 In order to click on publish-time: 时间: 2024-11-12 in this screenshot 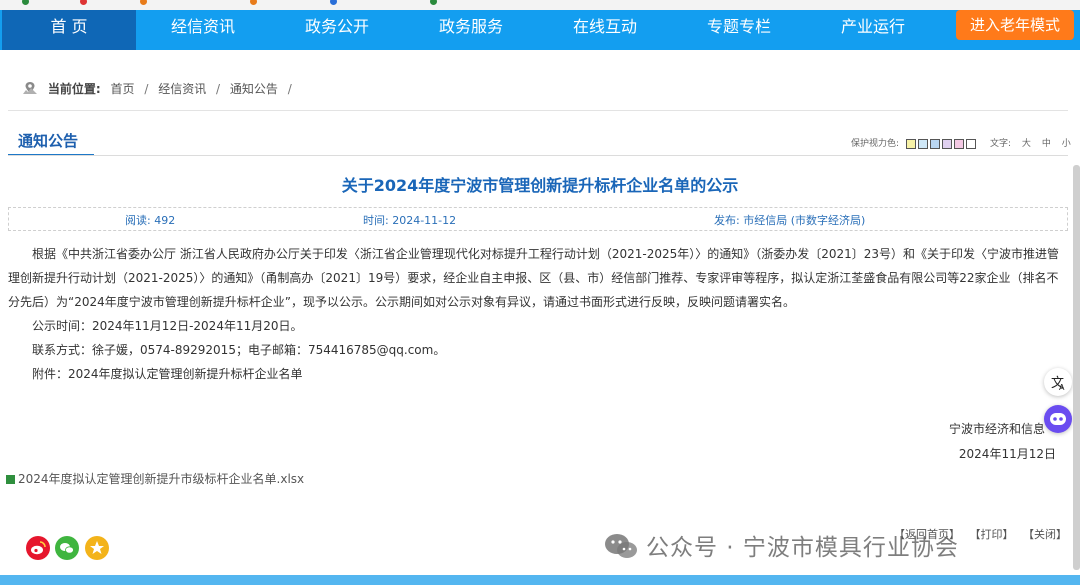, I will do `click(410, 220)`.